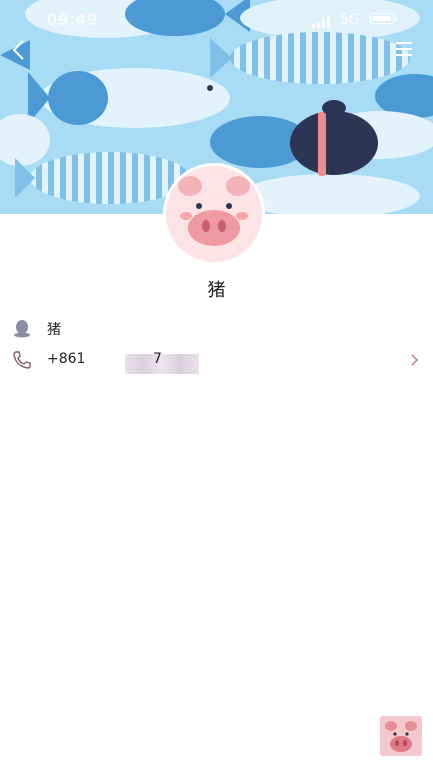 Image resolution: width=433 pixels, height=767 pixels. I want to click on phone-icon, so click(22, 360).